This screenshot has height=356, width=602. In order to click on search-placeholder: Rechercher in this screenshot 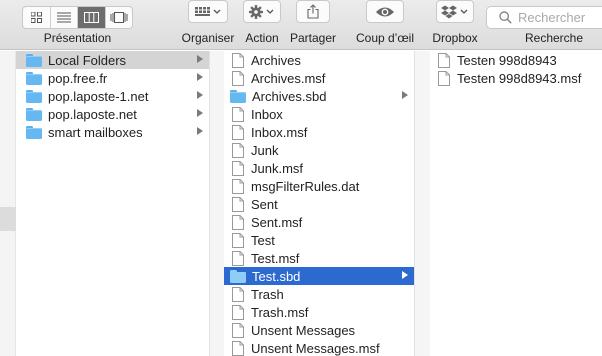, I will do `click(552, 17)`.